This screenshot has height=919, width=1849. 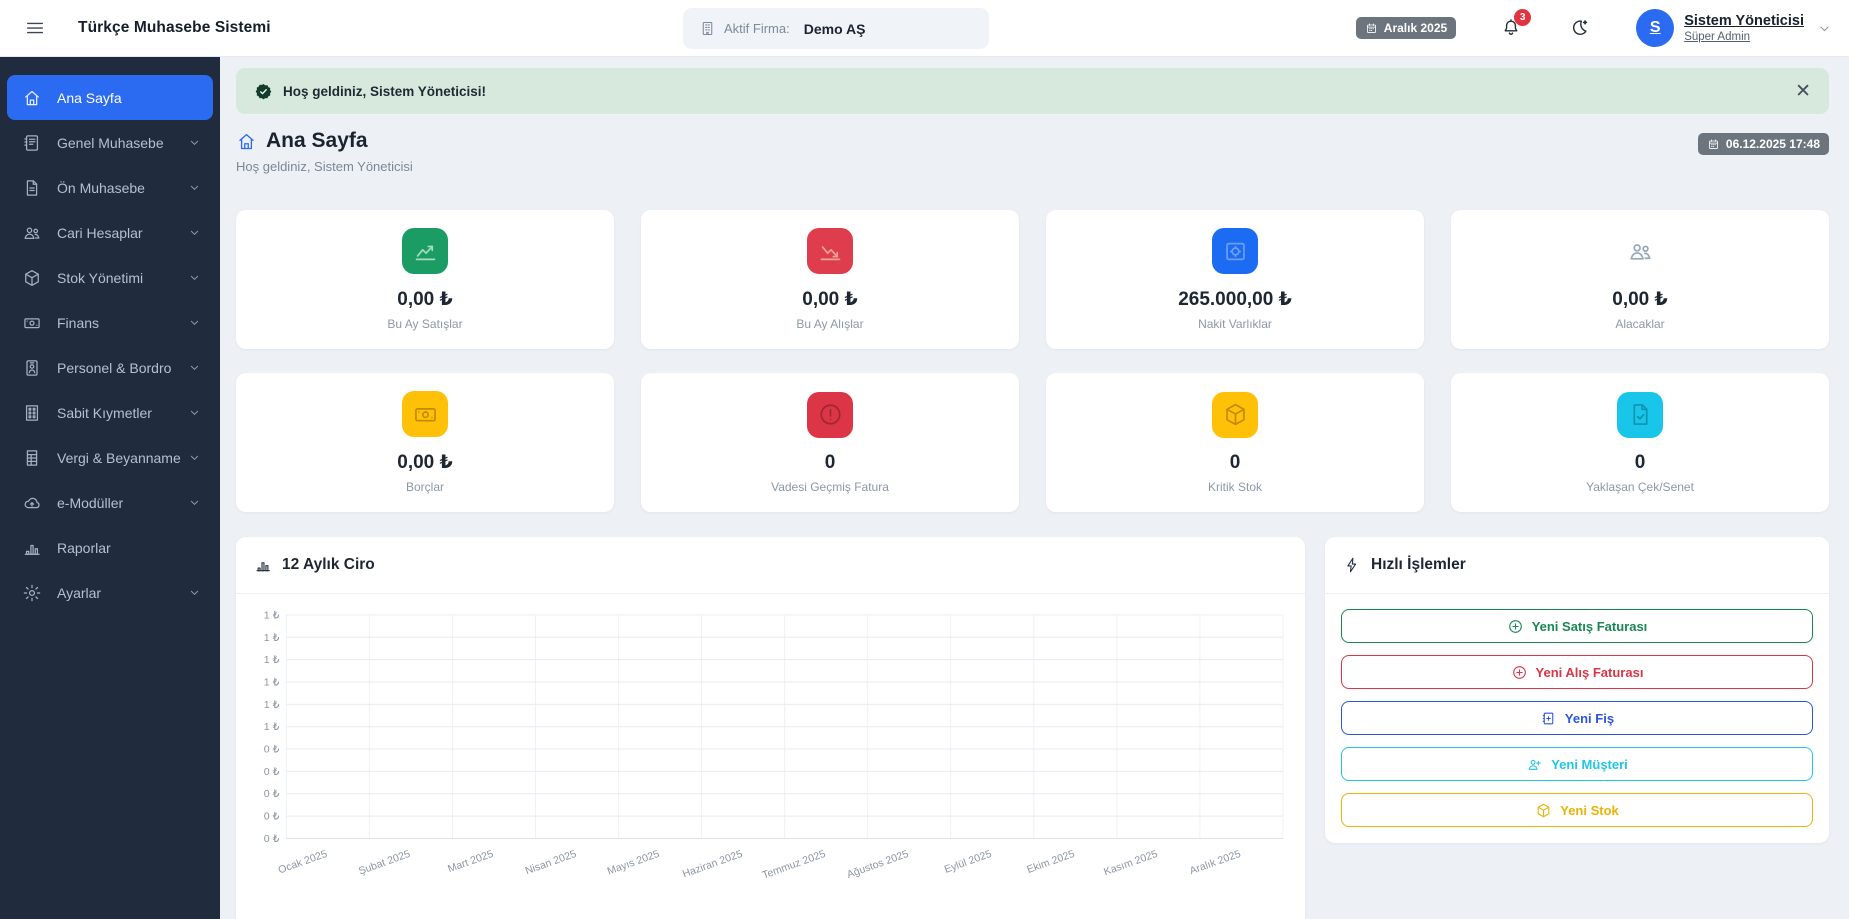 I want to click on sidebar-item-raporlar: Raporlar, so click(x=110, y=547).